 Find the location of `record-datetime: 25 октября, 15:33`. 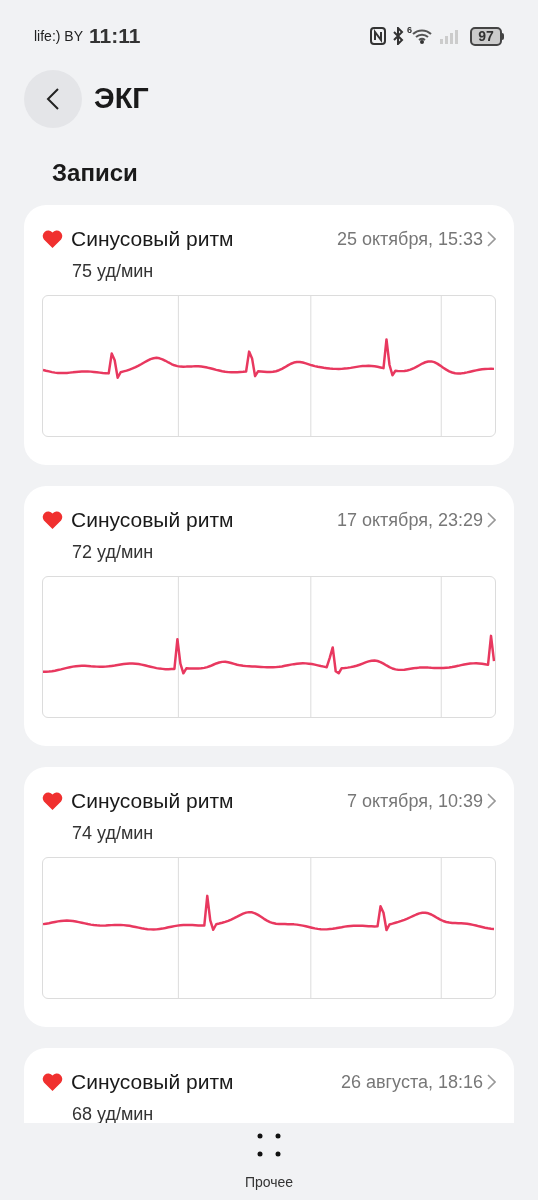

record-datetime: 25 октября, 15:33 is located at coordinates (410, 239).